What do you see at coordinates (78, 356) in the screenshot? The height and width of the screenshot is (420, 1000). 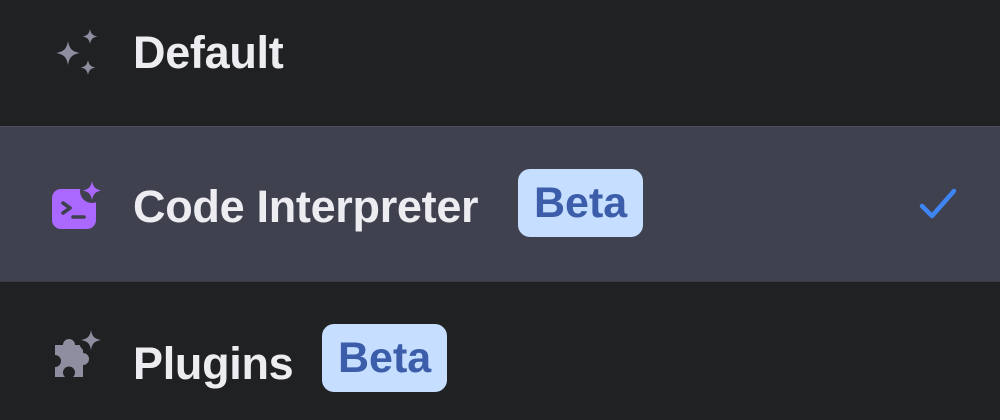 I see `puzzle-icon` at bounding box center [78, 356].